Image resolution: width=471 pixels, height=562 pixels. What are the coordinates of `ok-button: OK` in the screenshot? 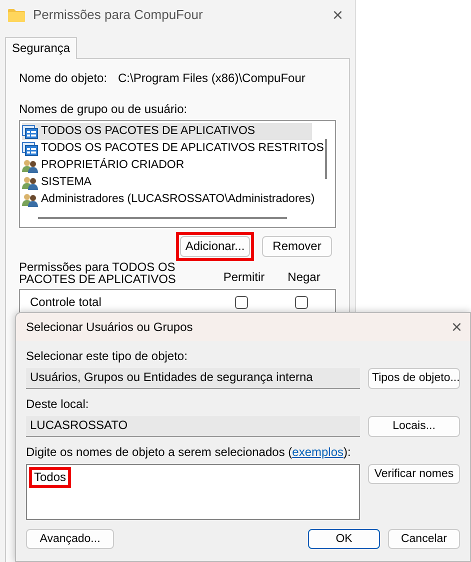 It's located at (344, 539).